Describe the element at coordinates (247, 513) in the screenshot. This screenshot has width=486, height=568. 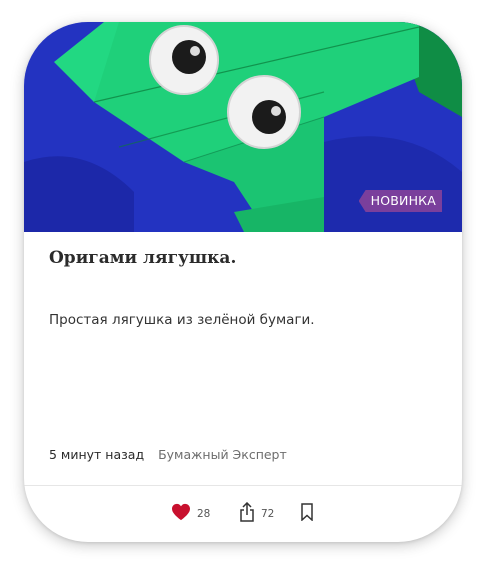
I see `share-icon` at that location.